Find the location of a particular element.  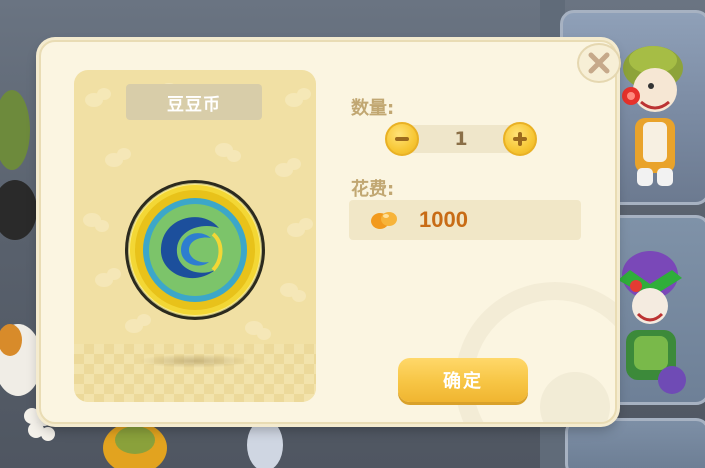

close-button is located at coordinates (599, 63).